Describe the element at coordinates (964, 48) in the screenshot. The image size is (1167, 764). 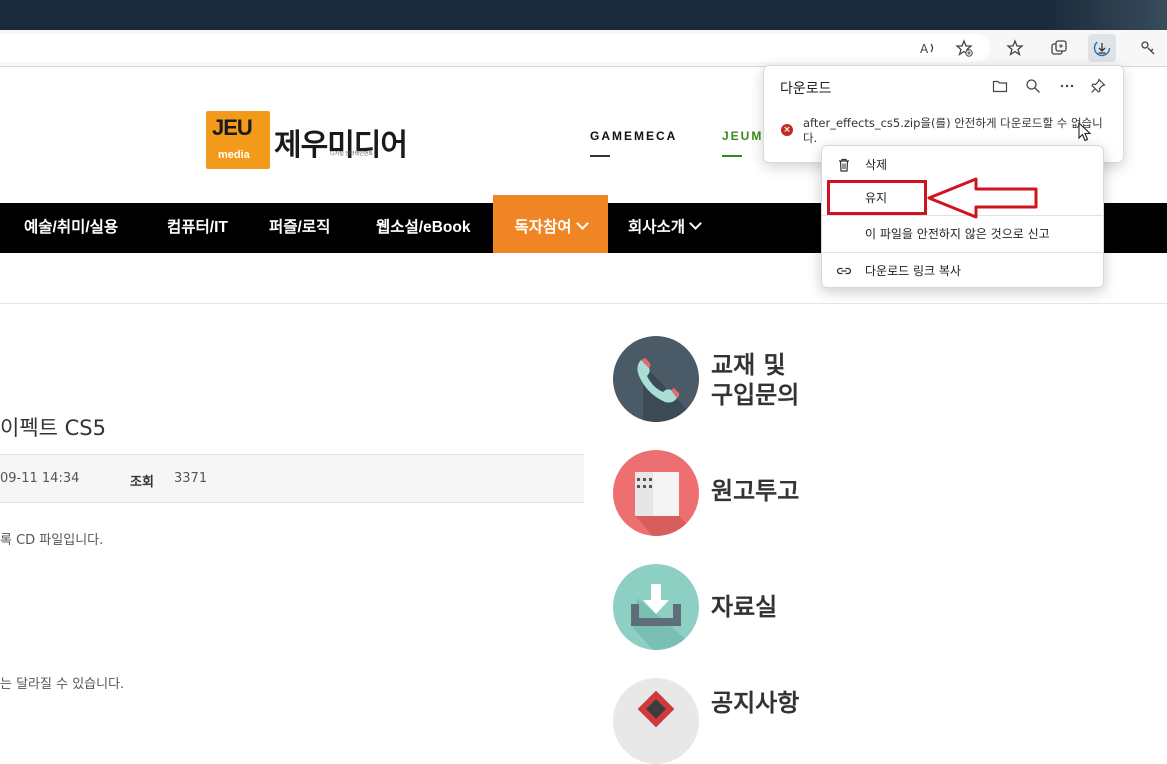
I see `add-favorite-icon` at that location.